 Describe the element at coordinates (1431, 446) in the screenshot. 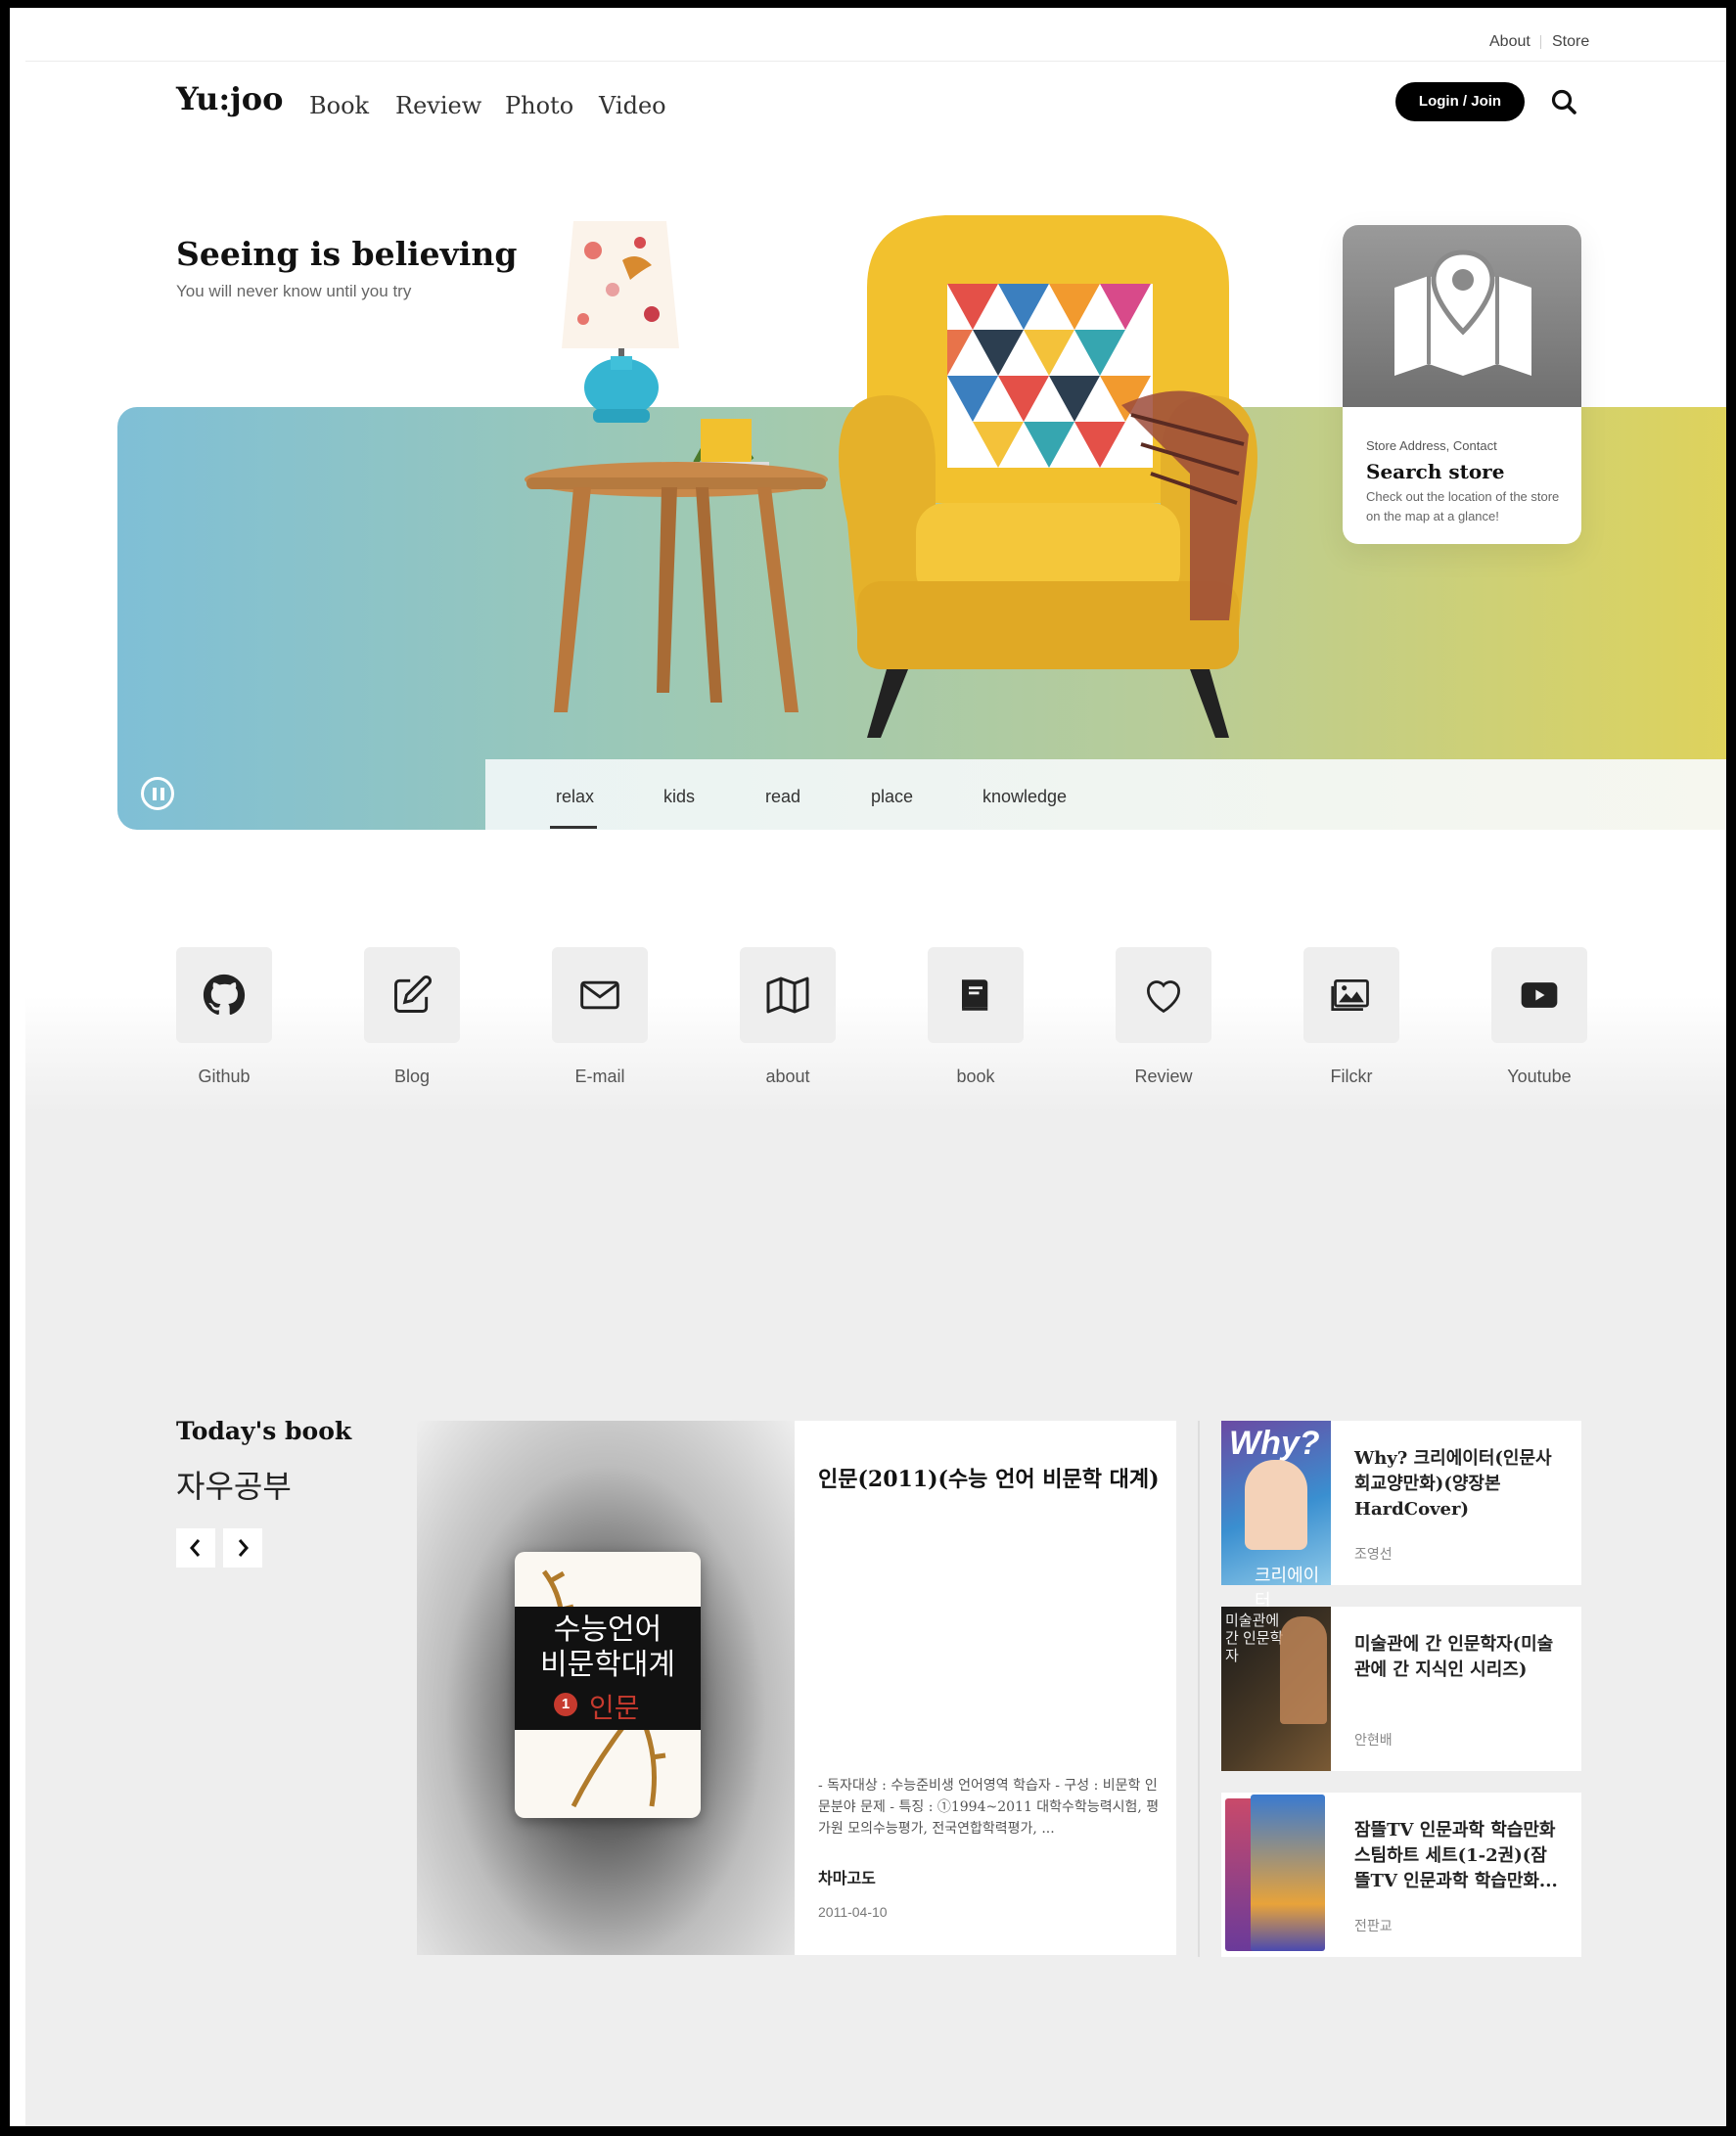

I see `card-eyebrow: Store Address, Contact` at that location.